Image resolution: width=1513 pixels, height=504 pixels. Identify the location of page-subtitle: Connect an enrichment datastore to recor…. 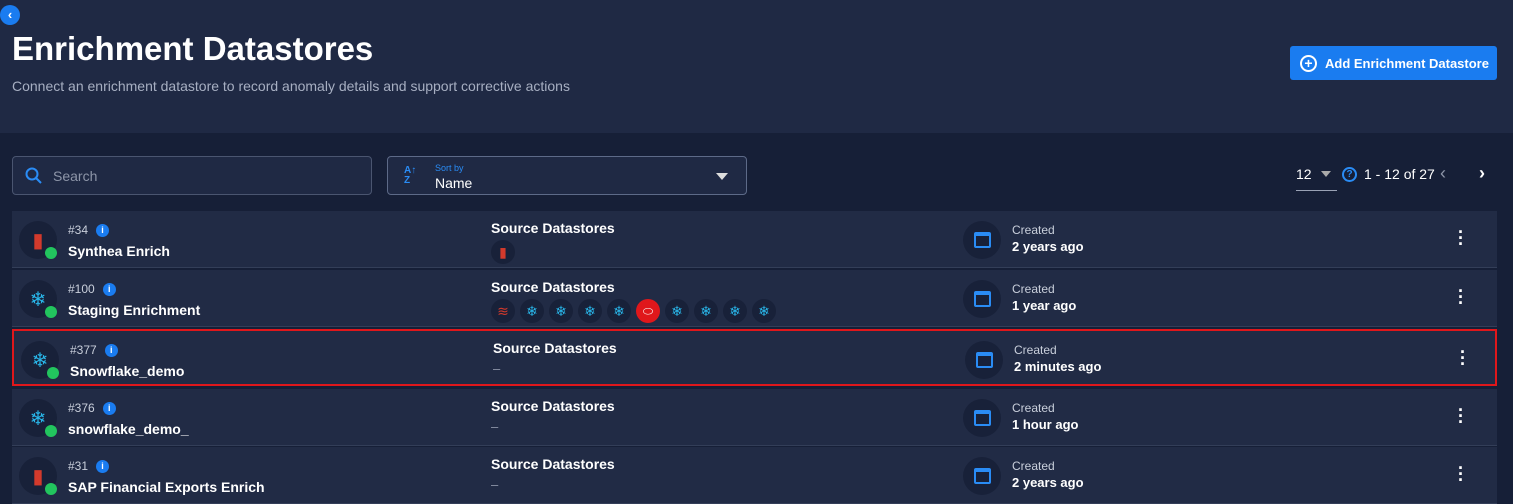
(291, 86).